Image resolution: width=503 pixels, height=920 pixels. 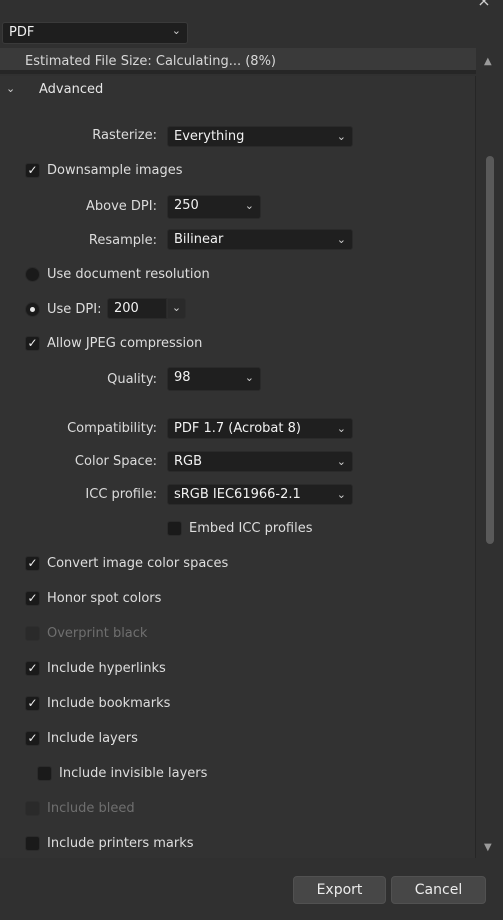 I want to click on advanced-section-header: ⌄ Advanced, so click(x=237, y=89).